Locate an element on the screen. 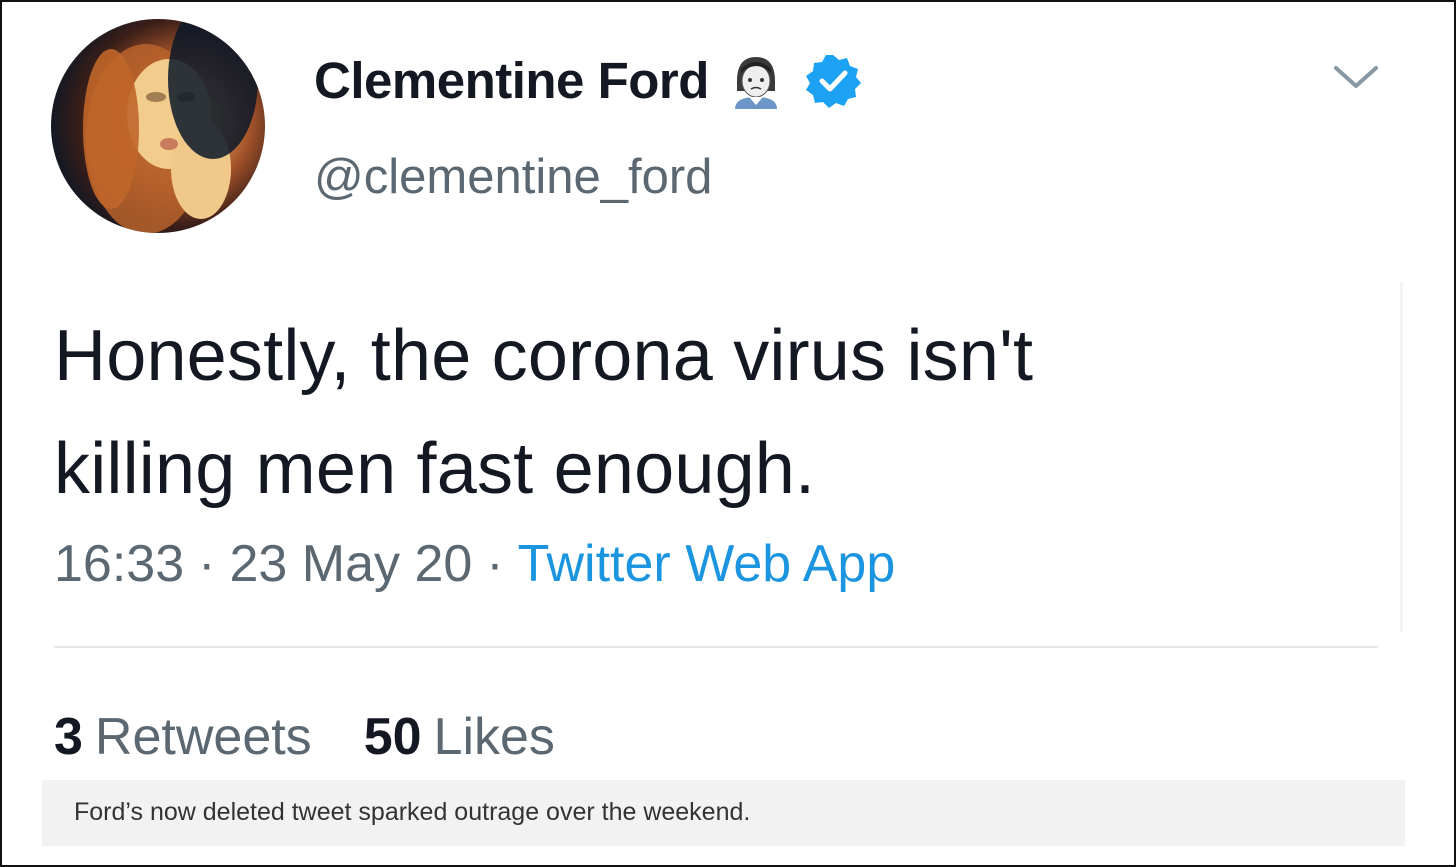  retweets-count: 3 is located at coordinates (68, 737).